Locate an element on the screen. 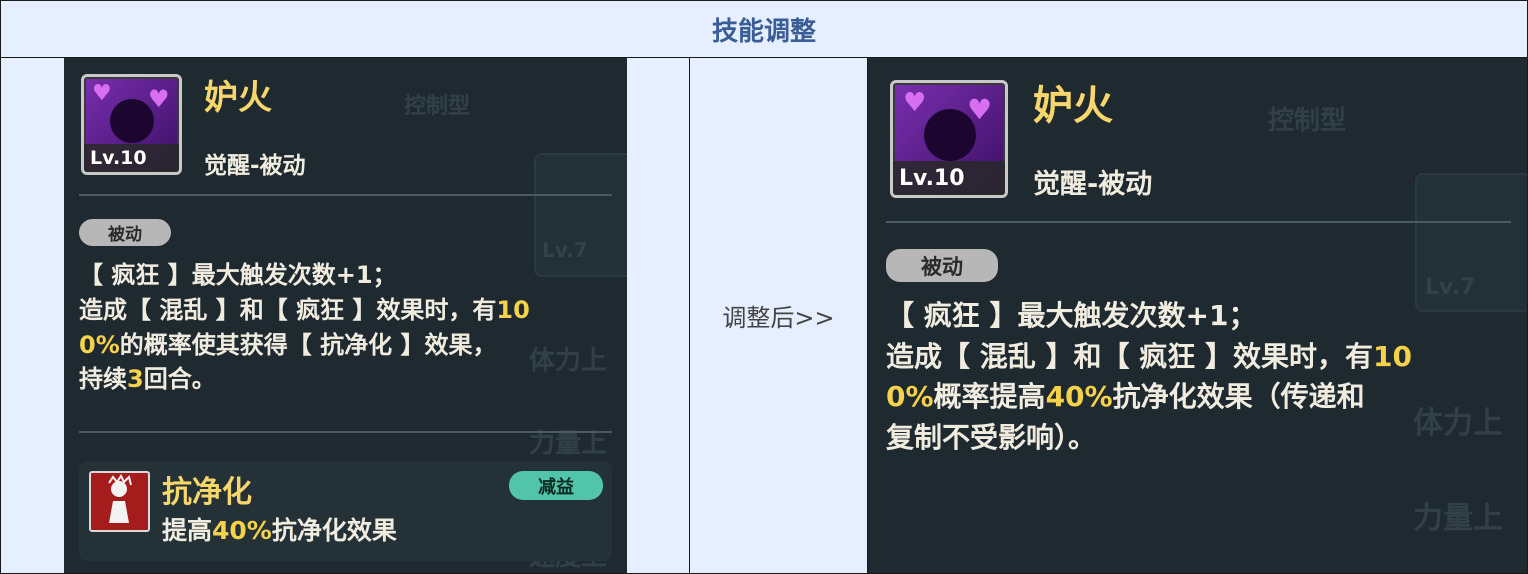  buff-card: 抗净化 减益 提高40%抗净化效果 is located at coordinates (345, 511).